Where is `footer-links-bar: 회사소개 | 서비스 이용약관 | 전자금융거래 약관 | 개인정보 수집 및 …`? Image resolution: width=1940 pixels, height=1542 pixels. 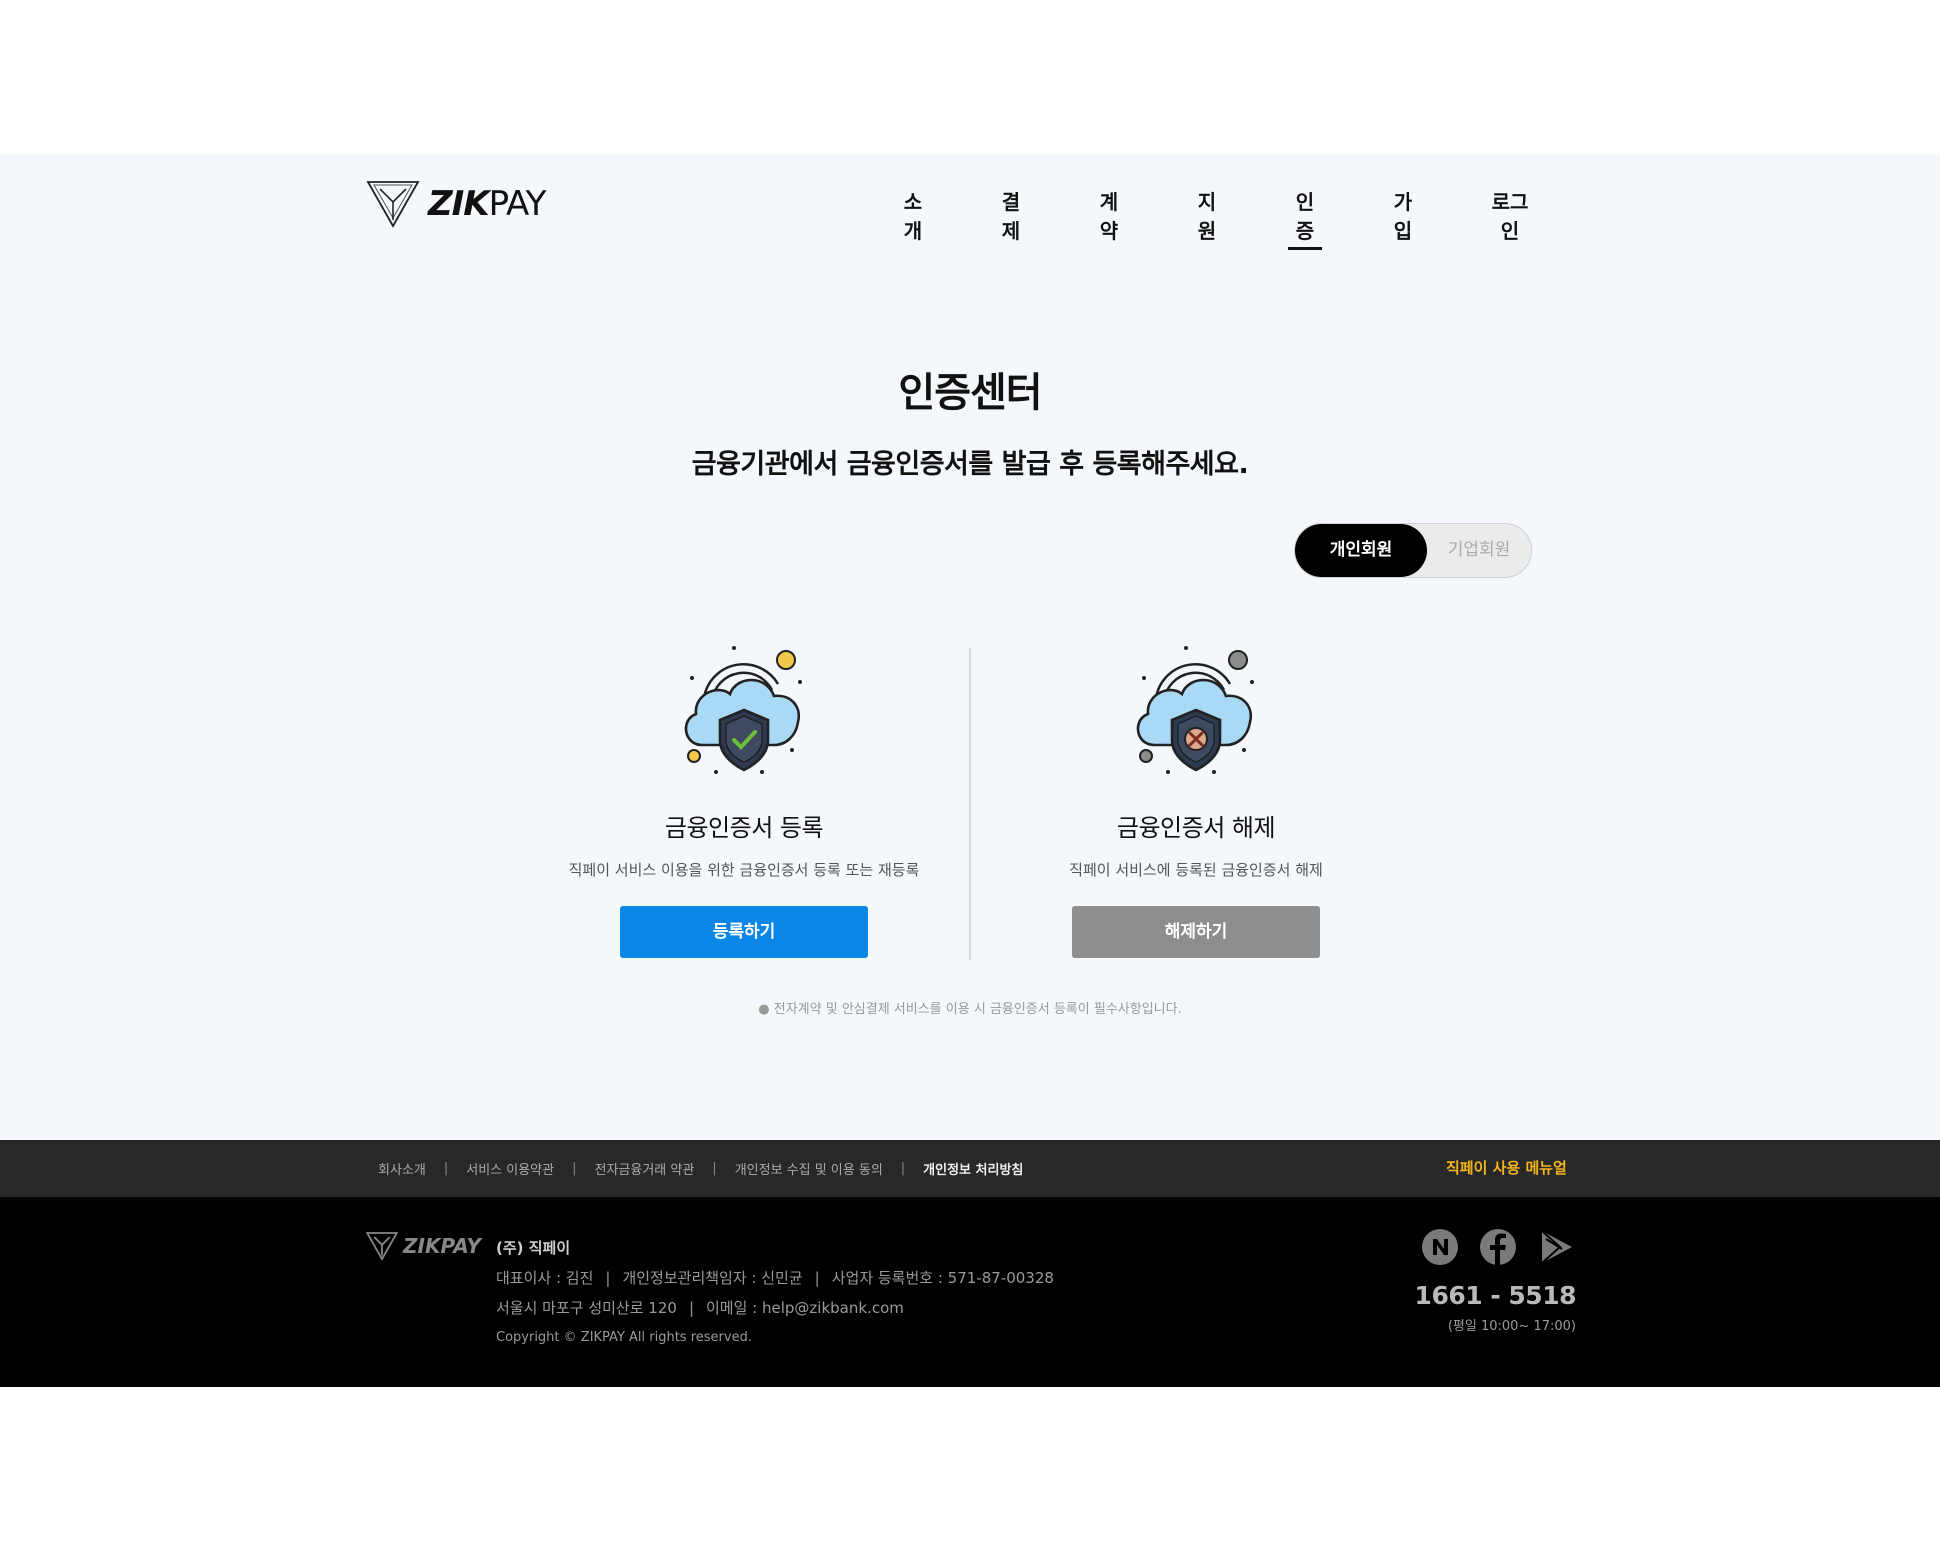
footer-links-bar: 회사소개 | 서비스 이용약관 | 전자금융거래 약관 | 개인정보 수집 및 … is located at coordinates (970, 1168).